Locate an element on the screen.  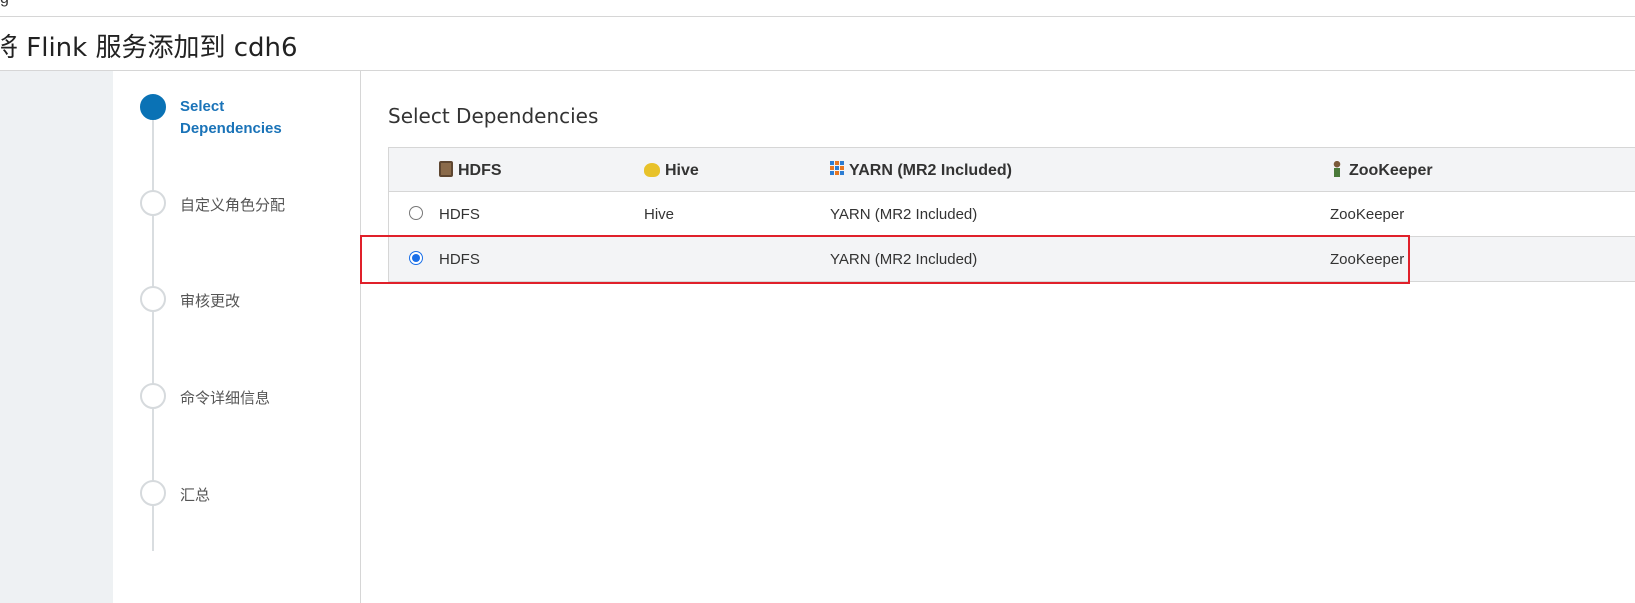
page-header: 将 Flink 服务添加到 cdh6 is located at coordinates (817, 44).